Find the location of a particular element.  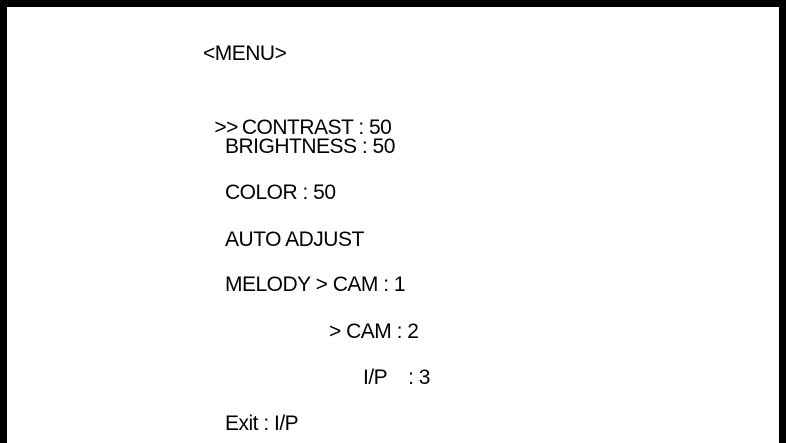

menu-item-color: COLOR : 50 is located at coordinates (280, 193).